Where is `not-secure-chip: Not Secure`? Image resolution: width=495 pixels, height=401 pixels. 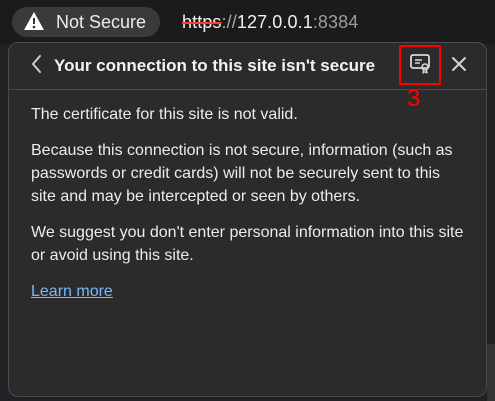 not-secure-chip: Not Secure is located at coordinates (86, 22).